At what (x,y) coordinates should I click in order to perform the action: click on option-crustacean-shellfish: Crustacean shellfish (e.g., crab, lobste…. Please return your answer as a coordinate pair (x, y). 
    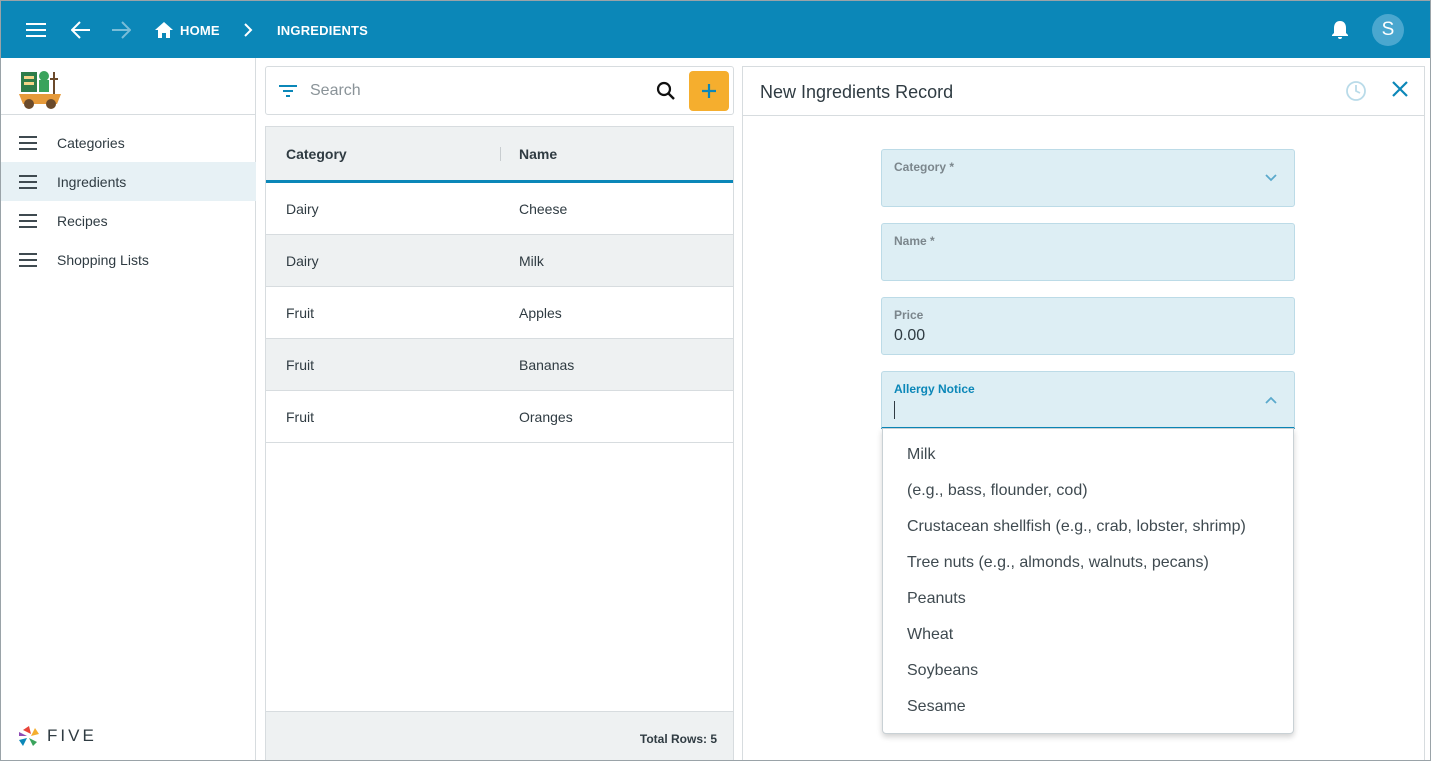
    Looking at the image, I should click on (1088, 527).